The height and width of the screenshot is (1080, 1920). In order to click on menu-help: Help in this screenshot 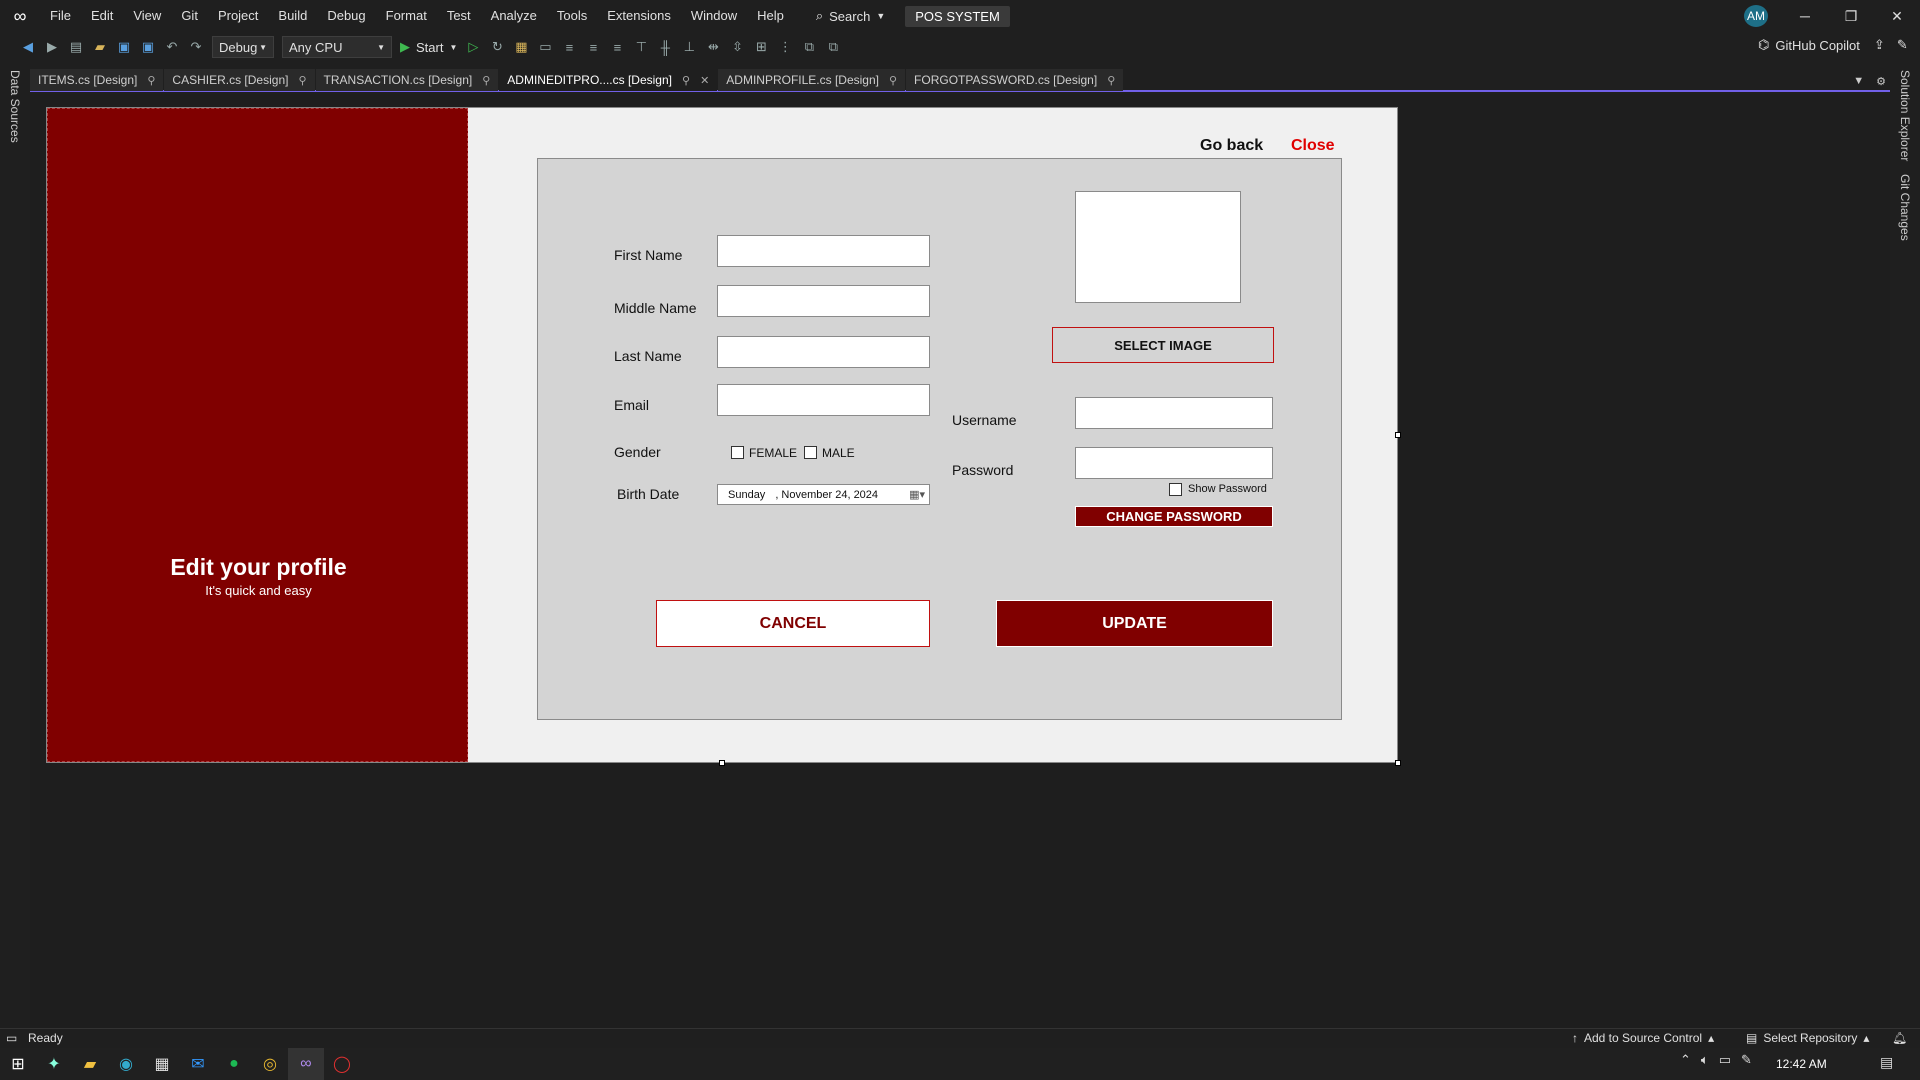, I will do `click(770, 16)`.